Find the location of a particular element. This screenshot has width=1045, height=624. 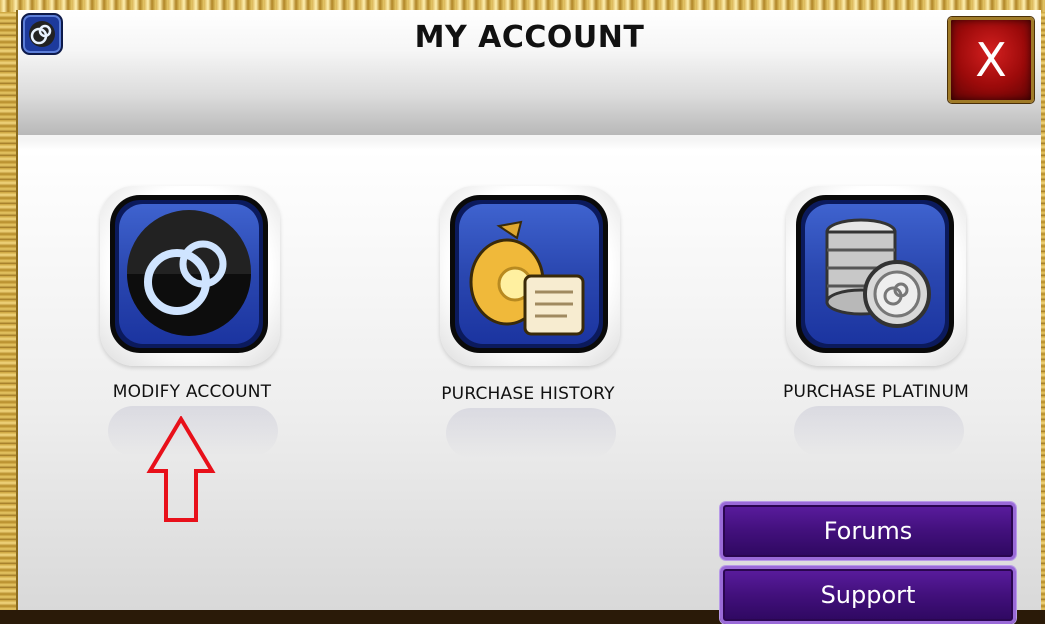

page-title: MY ACCOUNT is located at coordinates (529, 37).